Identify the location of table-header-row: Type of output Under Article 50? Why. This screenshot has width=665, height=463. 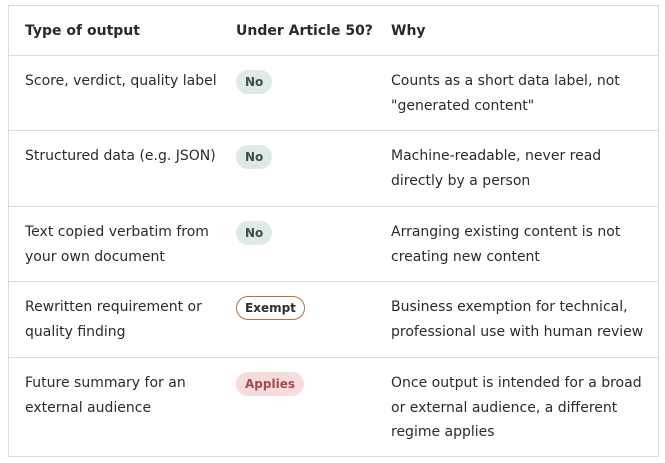
(333, 31).